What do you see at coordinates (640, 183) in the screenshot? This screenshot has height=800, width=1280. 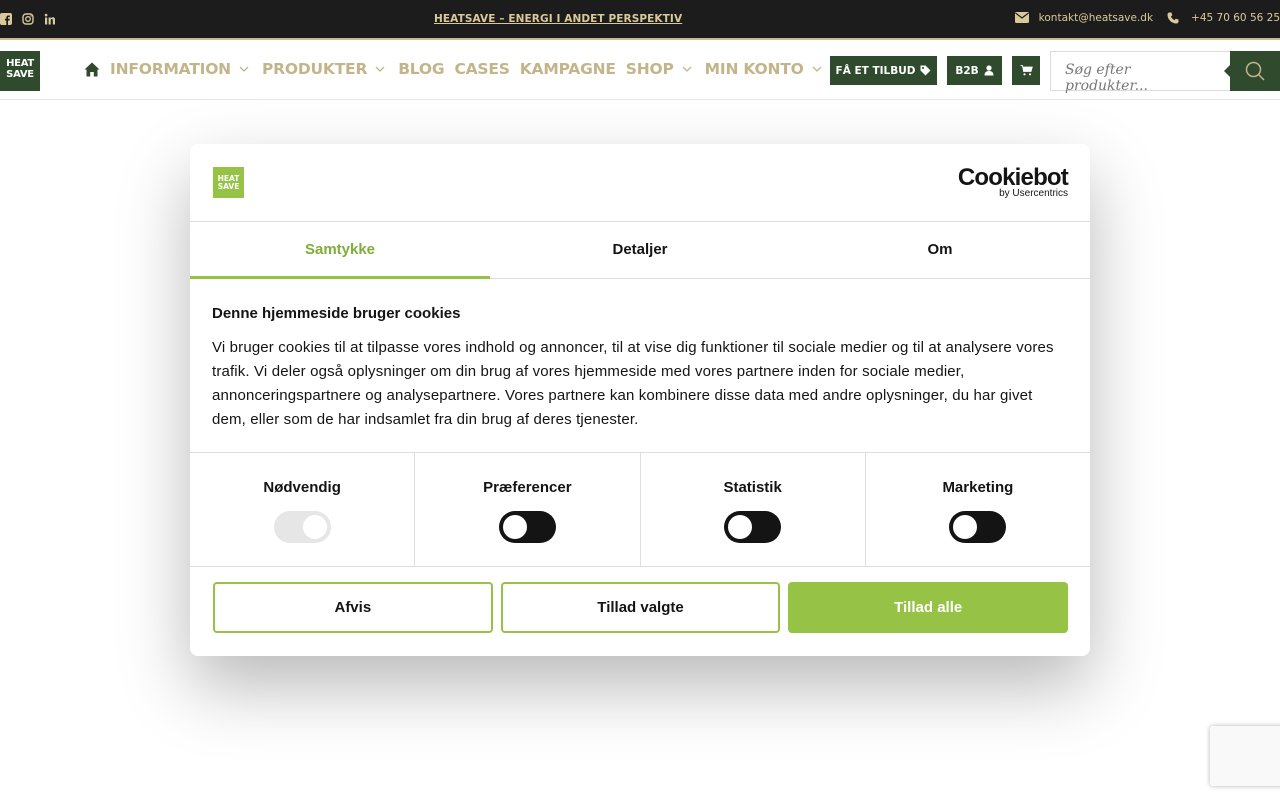 I see `dialog-header: HEAT SAVE Cookiebot by Usercentrics` at bounding box center [640, 183].